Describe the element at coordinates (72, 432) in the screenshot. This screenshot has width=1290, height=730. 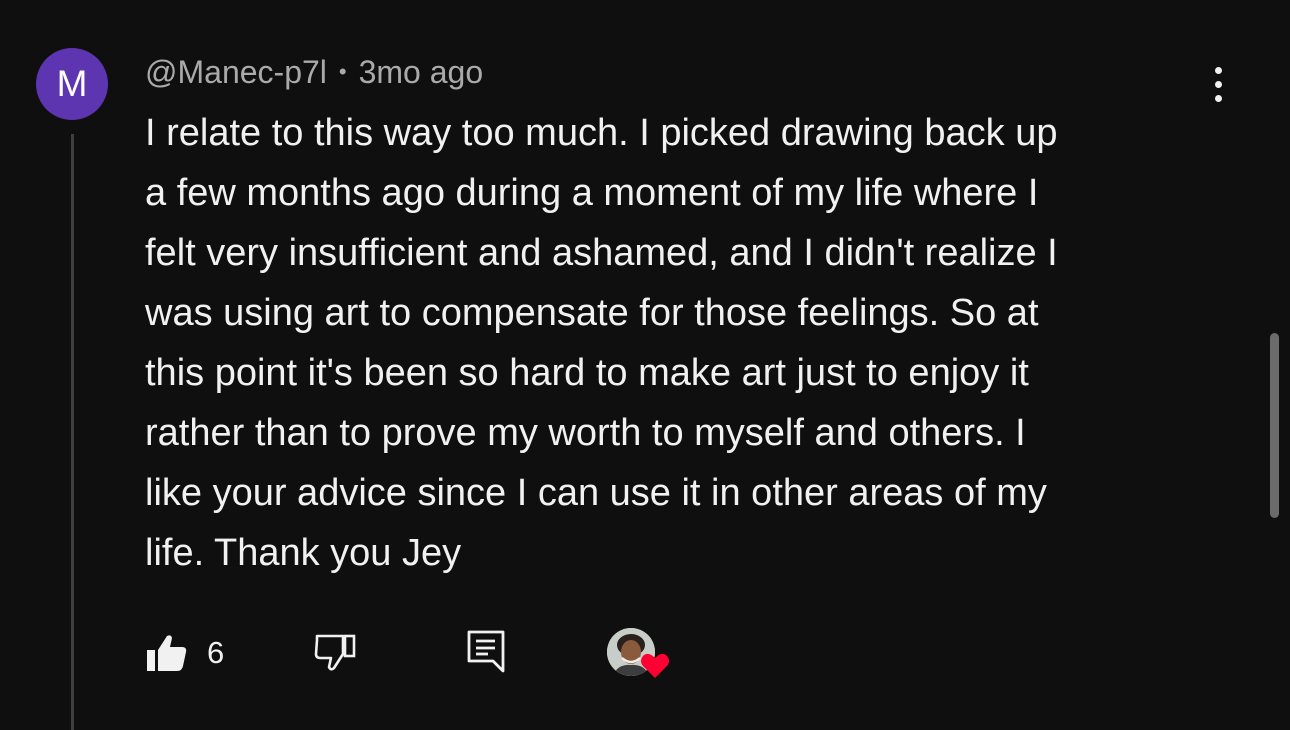
I see `thread-line` at that location.